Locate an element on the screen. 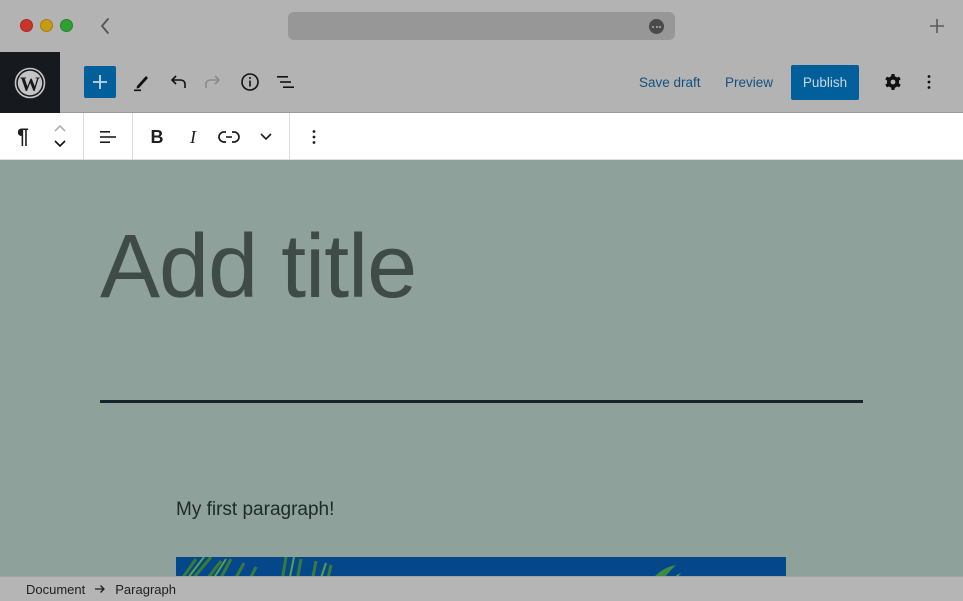 Image resolution: width=963 pixels, height=601 pixels. align-button is located at coordinates (108, 137).